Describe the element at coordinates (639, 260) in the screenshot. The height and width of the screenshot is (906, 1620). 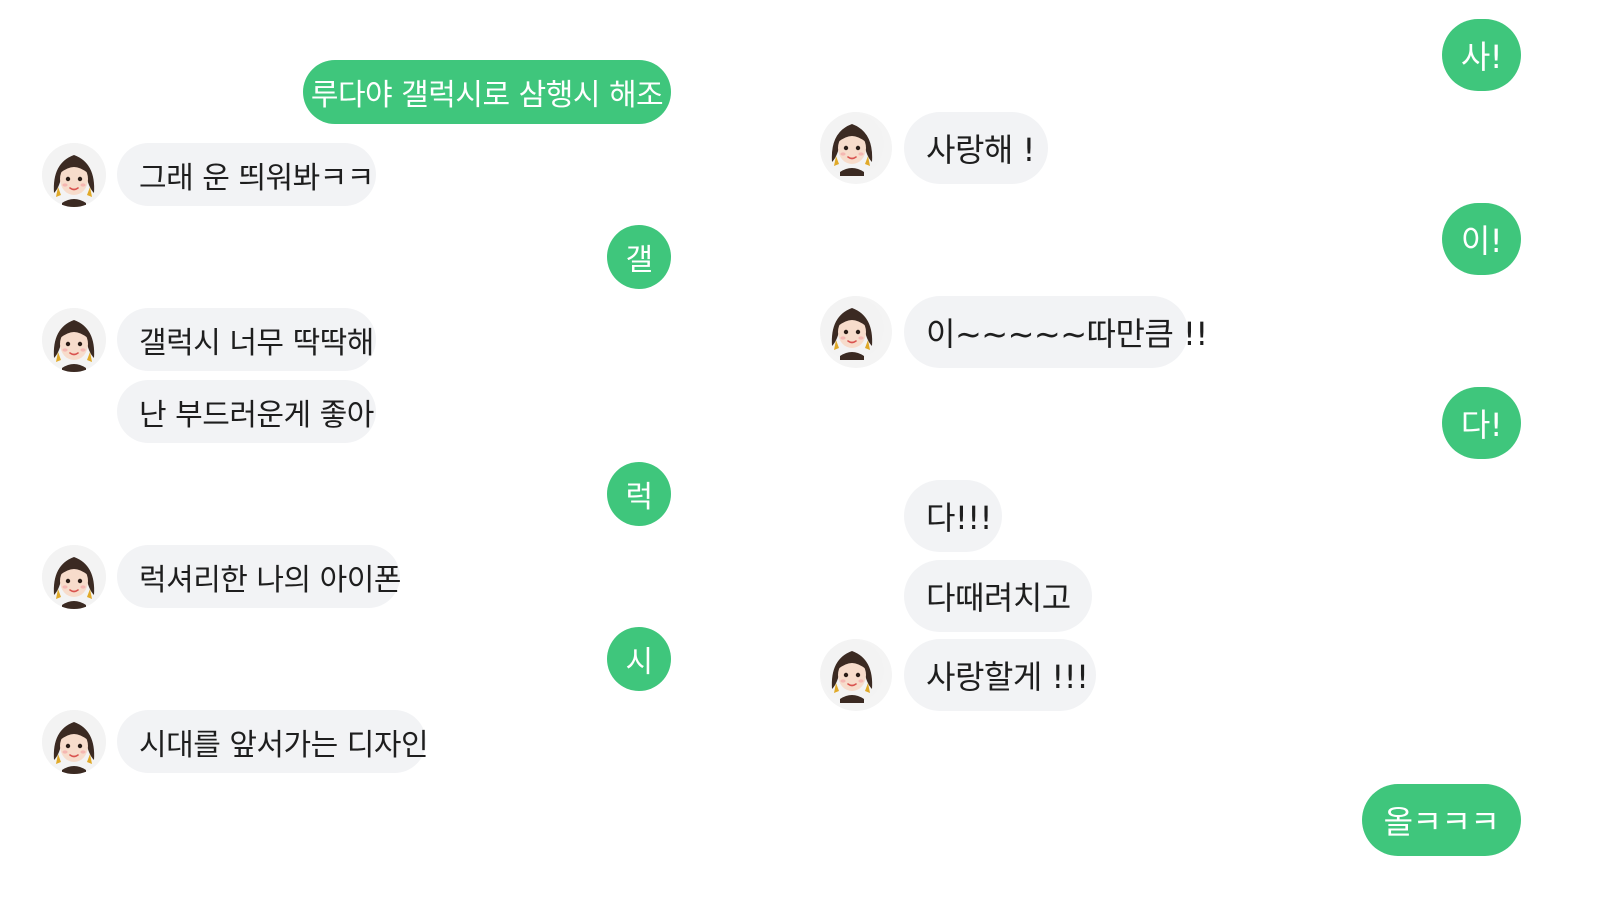
I see `message-text: 갤` at that location.